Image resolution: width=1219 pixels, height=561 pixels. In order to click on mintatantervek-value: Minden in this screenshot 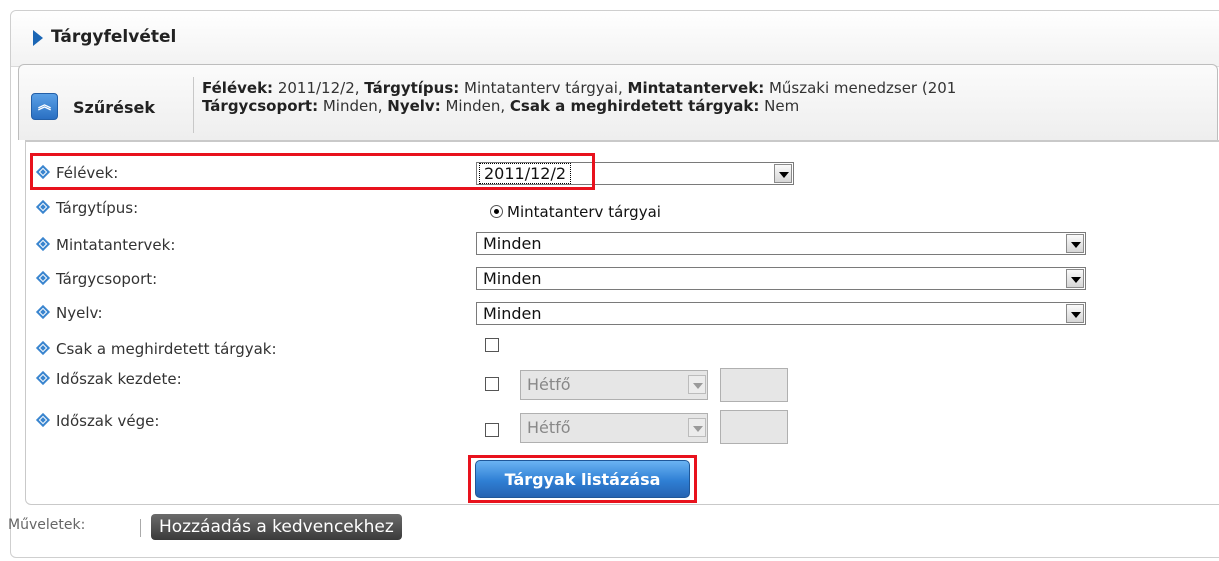, I will do `click(512, 243)`.